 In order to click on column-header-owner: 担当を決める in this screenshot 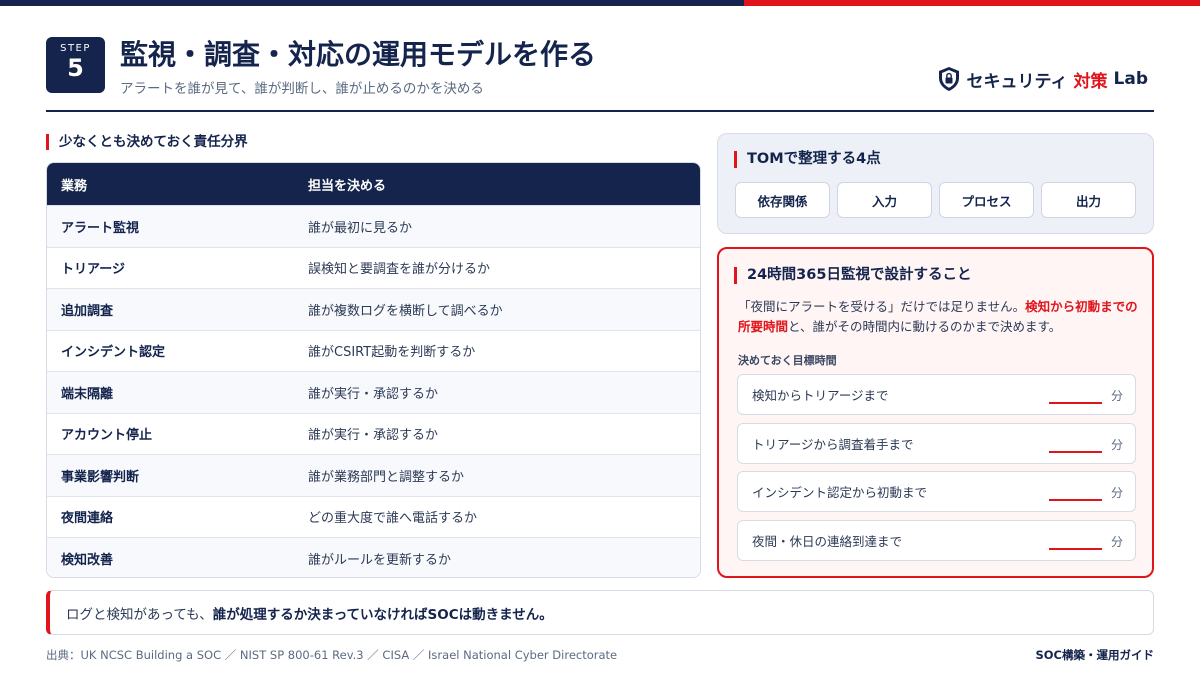, I will do `click(347, 186)`.